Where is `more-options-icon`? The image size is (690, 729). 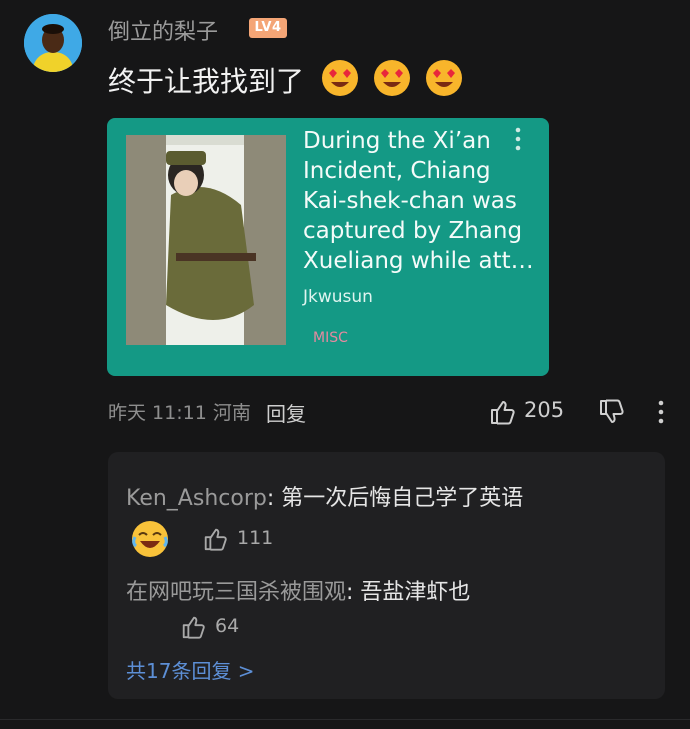 more-options-icon is located at coordinates (661, 412).